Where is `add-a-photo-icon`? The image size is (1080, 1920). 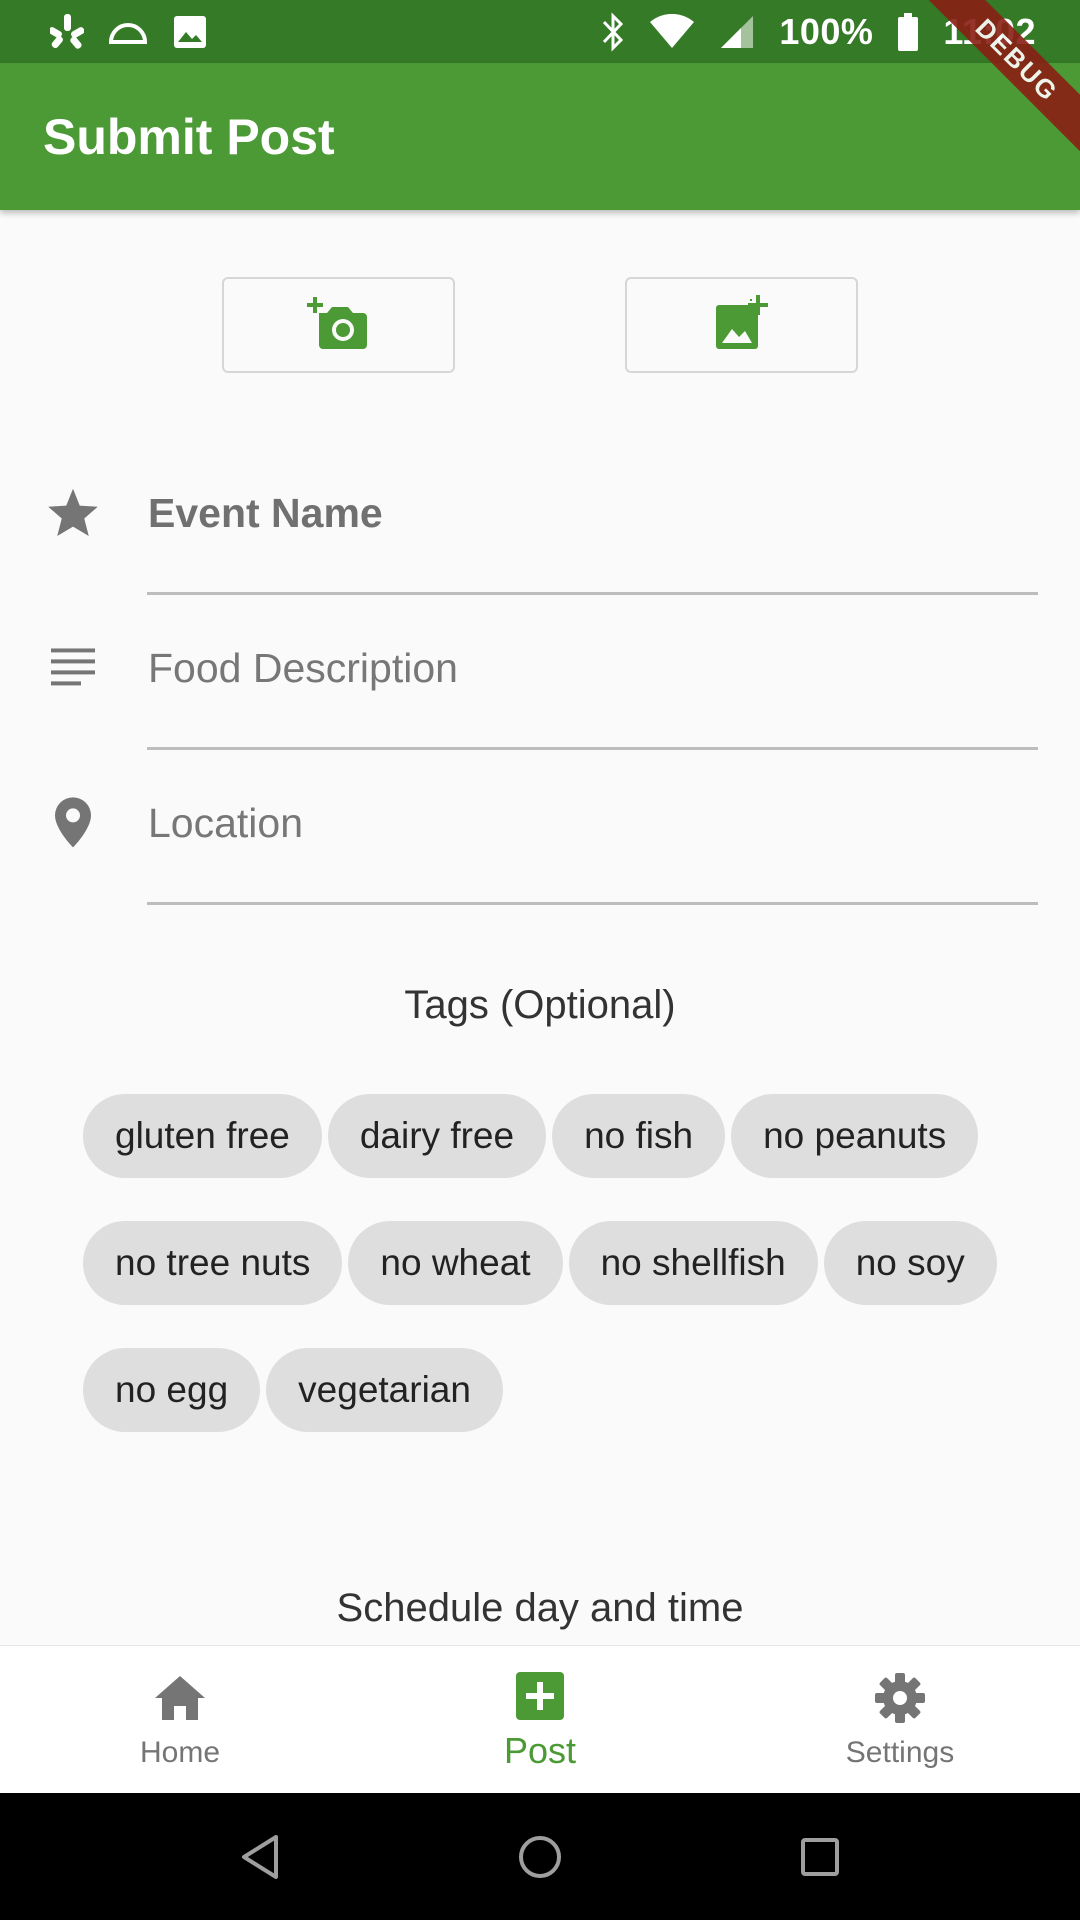
add-a-photo-icon is located at coordinates (338, 325).